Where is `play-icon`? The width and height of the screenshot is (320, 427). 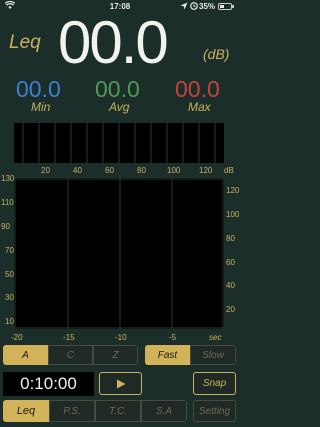 play-icon is located at coordinates (120, 383).